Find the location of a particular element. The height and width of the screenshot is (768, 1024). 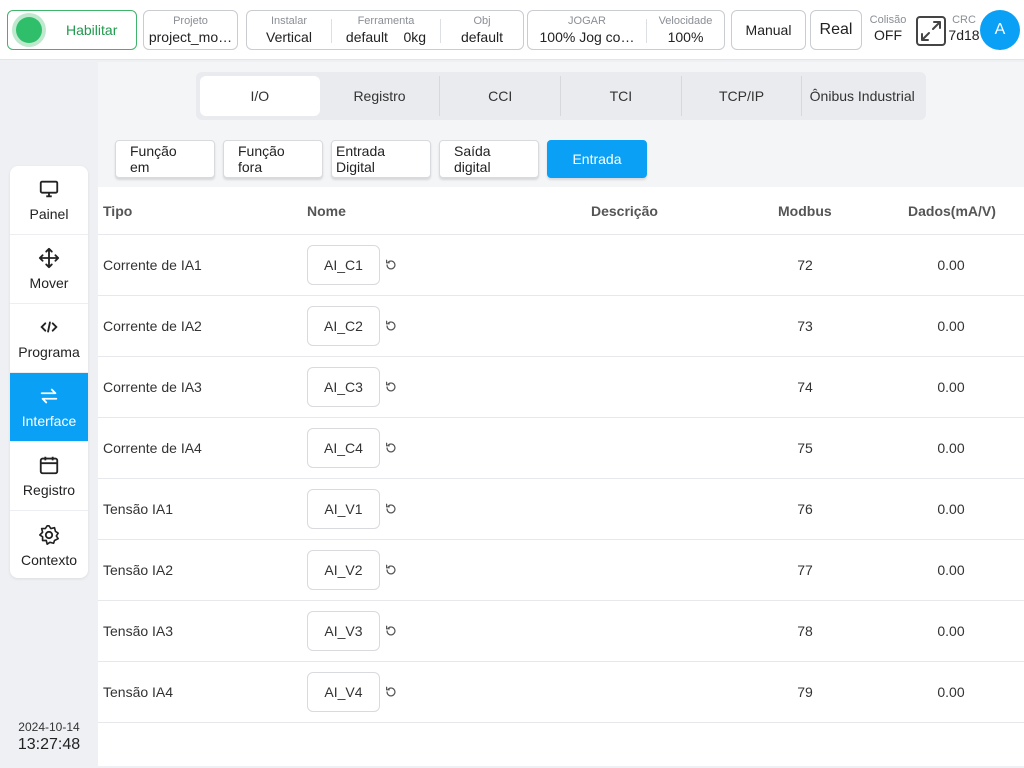

object-field: Obj default is located at coordinates (482, 30).